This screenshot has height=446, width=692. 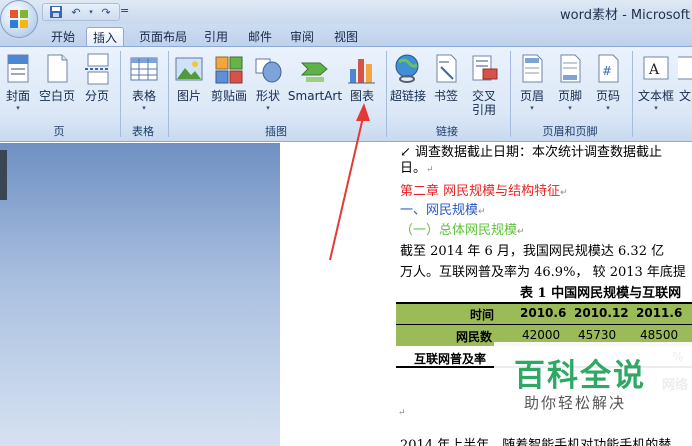 I want to click on group-label-links: 链接, so click(x=447, y=131).